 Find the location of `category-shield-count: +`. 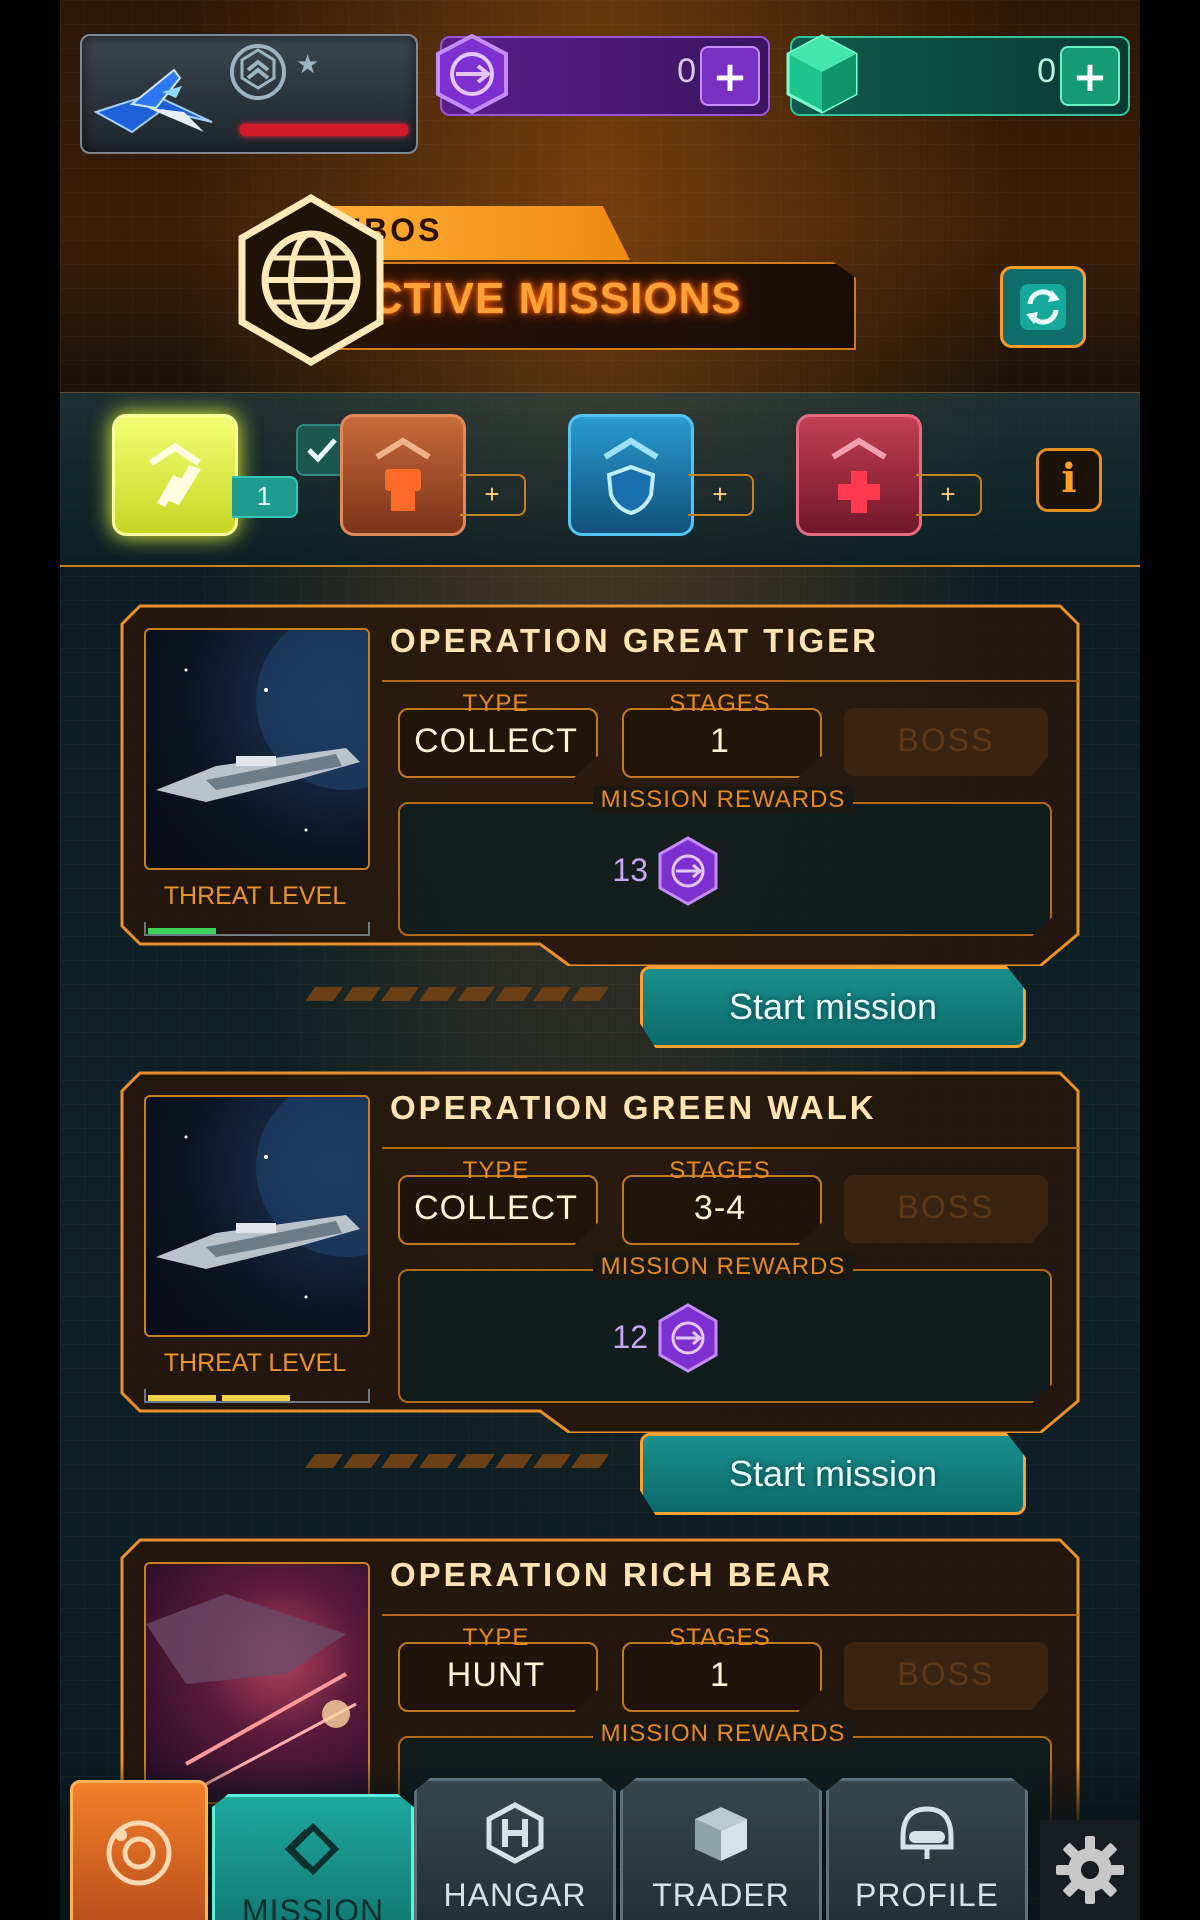

category-shield-count: + is located at coordinates (721, 495).